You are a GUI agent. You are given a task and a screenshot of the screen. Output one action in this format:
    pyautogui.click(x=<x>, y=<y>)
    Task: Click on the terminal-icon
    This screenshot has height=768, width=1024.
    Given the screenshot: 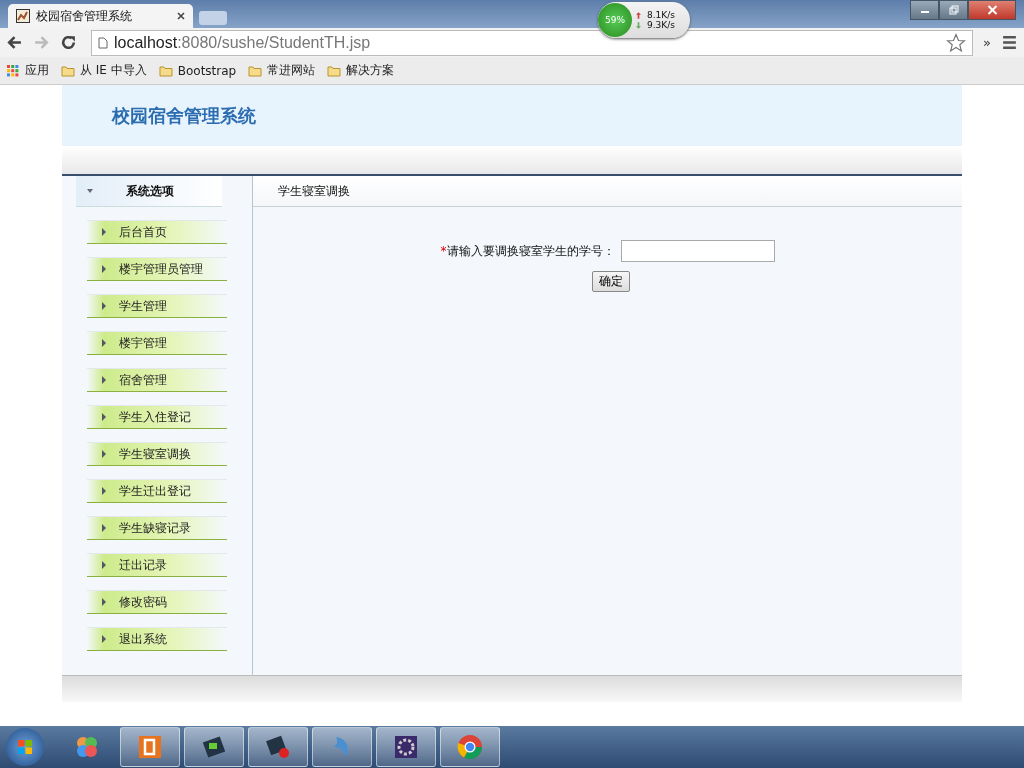 What is the action you would take?
    pyautogui.click(x=214, y=747)
    